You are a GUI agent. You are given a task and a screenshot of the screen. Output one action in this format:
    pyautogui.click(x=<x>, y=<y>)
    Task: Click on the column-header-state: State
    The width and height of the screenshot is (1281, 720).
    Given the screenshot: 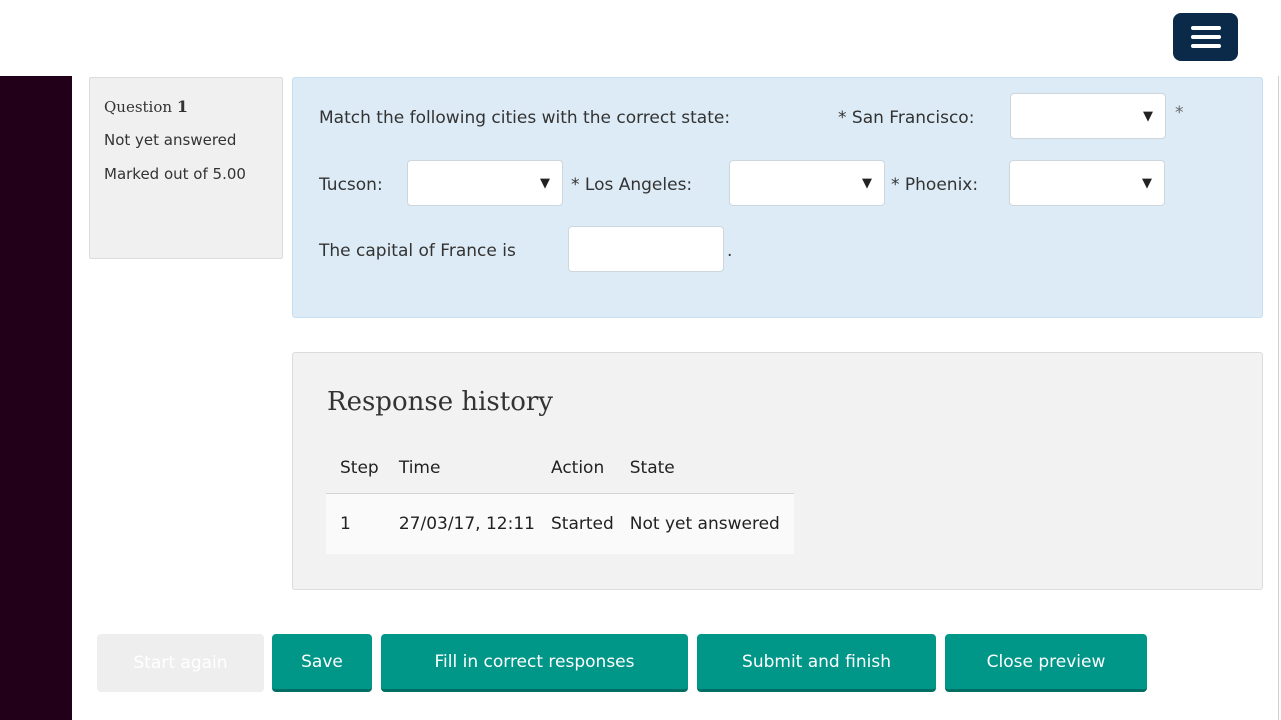 What is the action you would take?
    pyautogui.click(x=707, y=468)
    